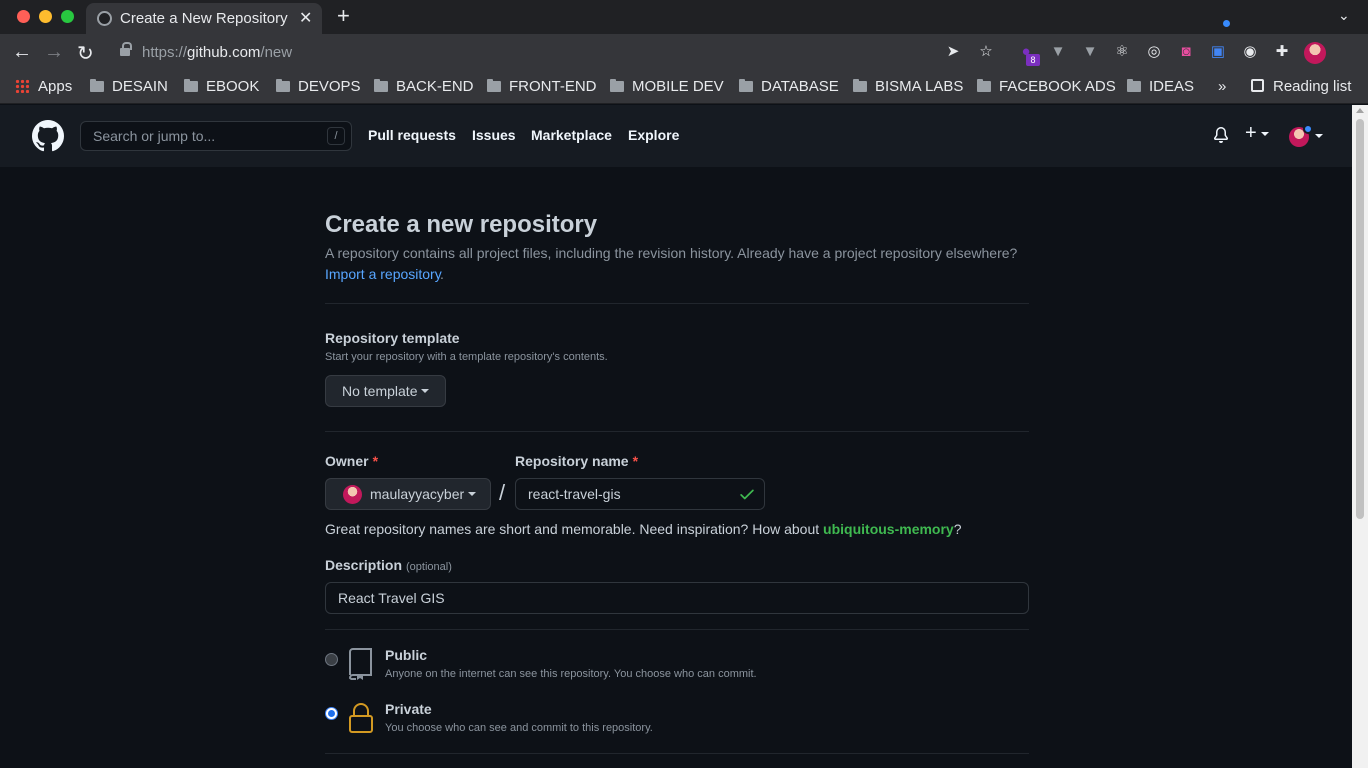 The image size is (1368, 768). What do you see at coordinates (352, 494) in the screenshot?
I see `owner-avatar` at bounding box center [352, 494].